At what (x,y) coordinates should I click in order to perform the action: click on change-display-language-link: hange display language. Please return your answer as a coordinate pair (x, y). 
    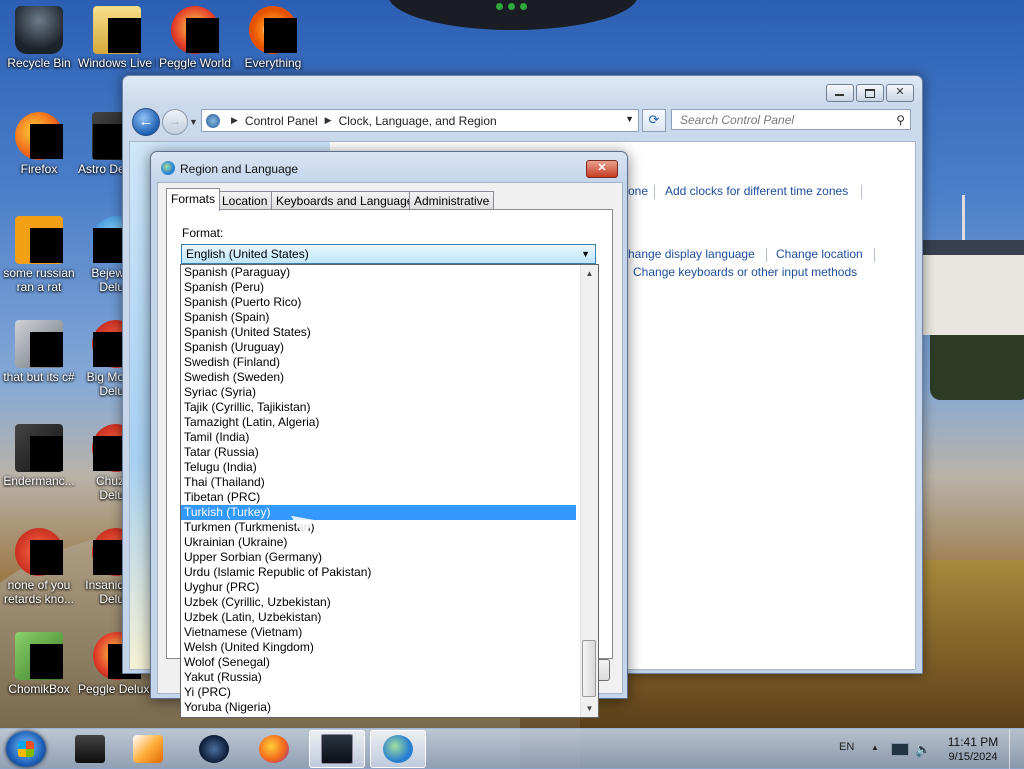
    Looking at the image, I should click on (691, 254).